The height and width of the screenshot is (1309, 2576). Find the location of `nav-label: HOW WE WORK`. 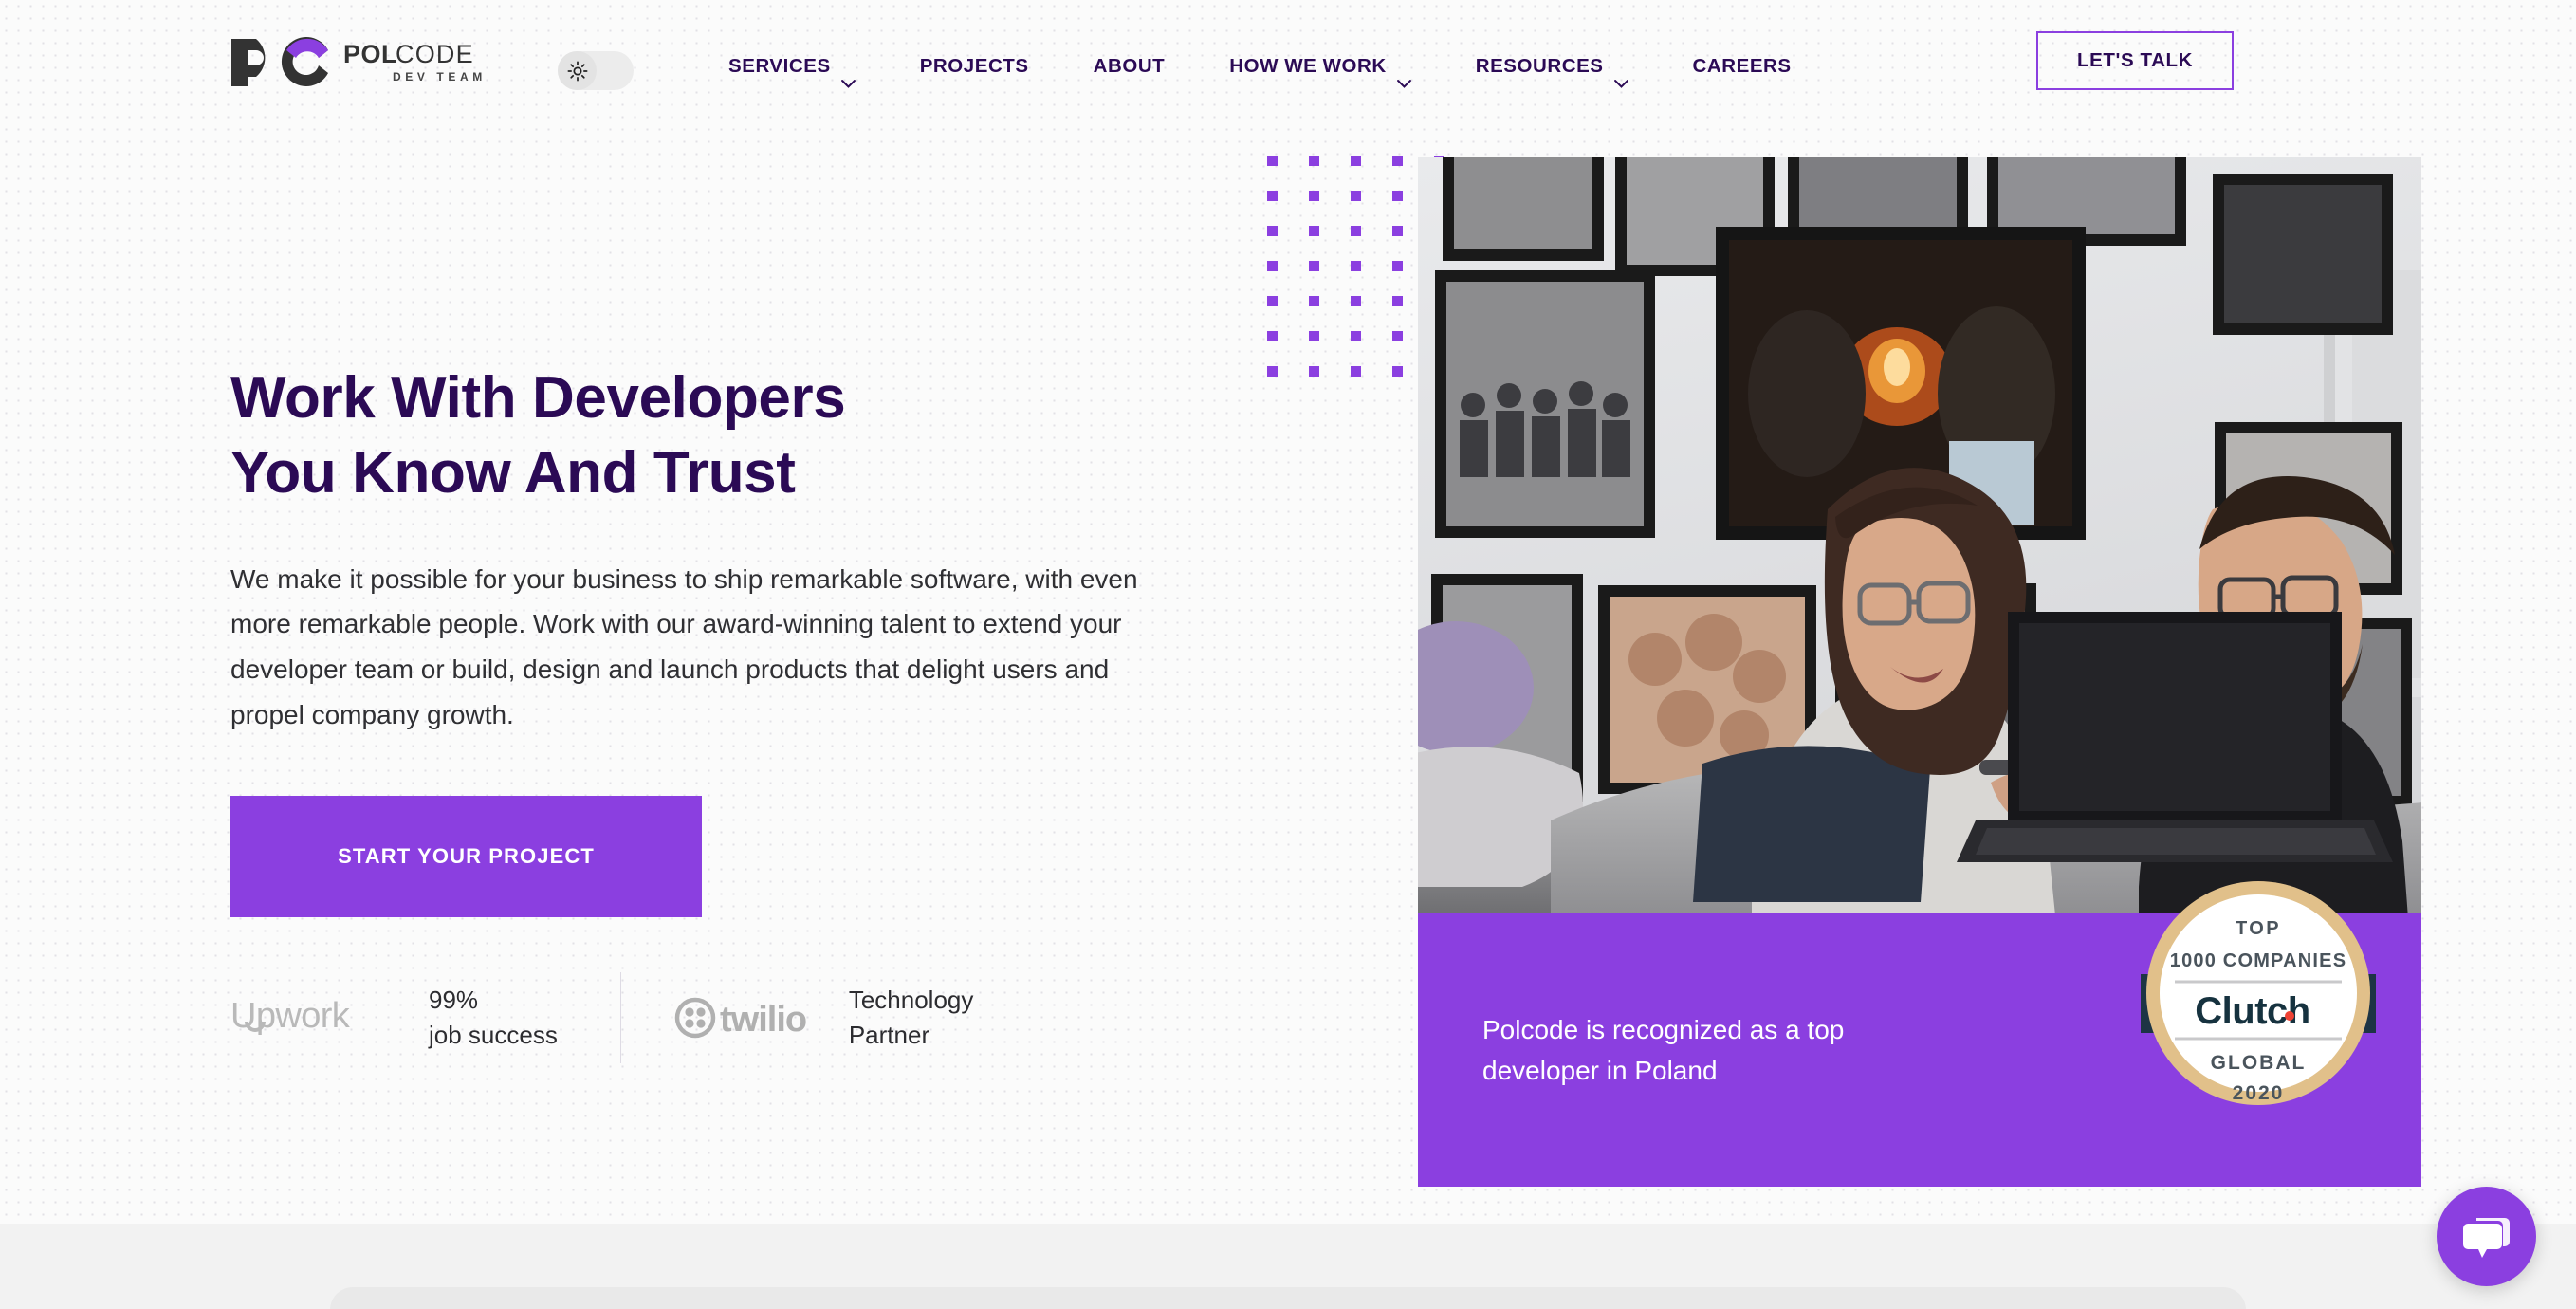

nav-label: HOW WE WORK is located at coordinates (1308, 66).